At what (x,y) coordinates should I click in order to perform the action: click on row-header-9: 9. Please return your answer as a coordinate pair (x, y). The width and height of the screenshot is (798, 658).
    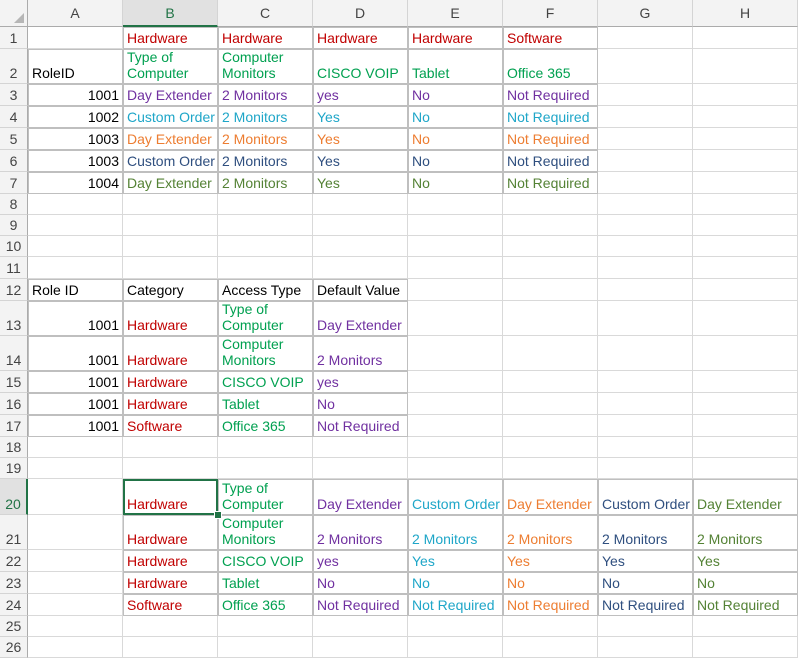
    Looking at the image, I should click on (14, 225).